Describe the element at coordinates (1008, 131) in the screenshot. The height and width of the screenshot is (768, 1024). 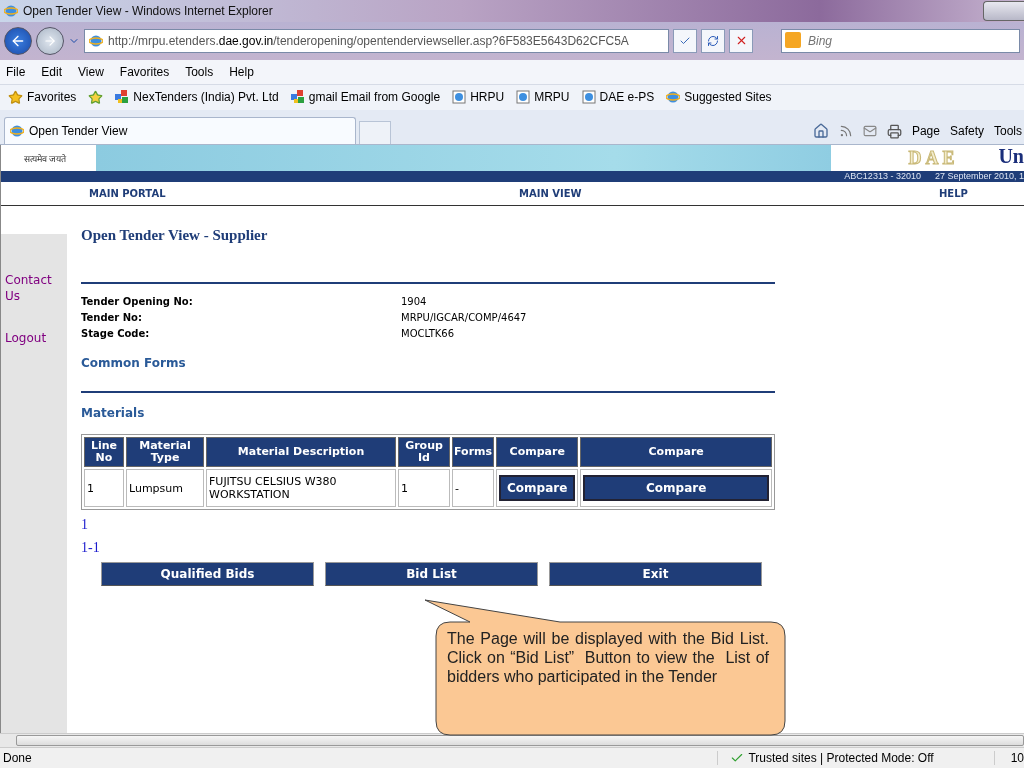
I see `command-menu: Tools` at that location.